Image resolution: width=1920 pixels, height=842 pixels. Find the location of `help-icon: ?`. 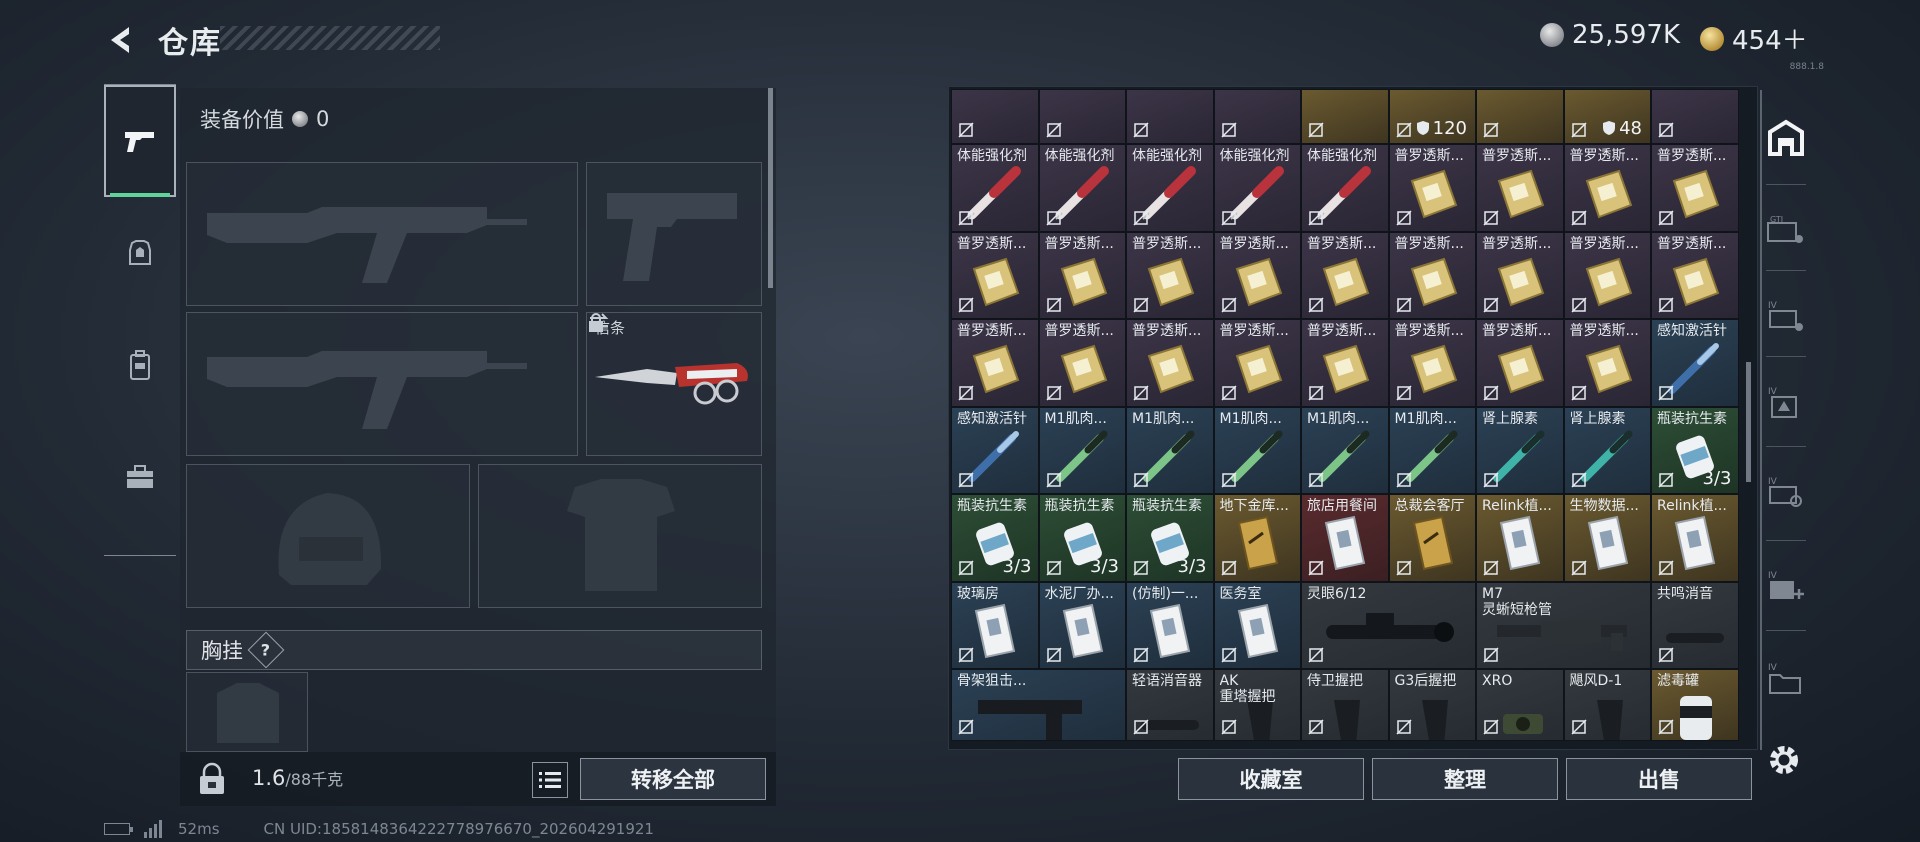

help-icon: ? is located at coordinates (266, 650).